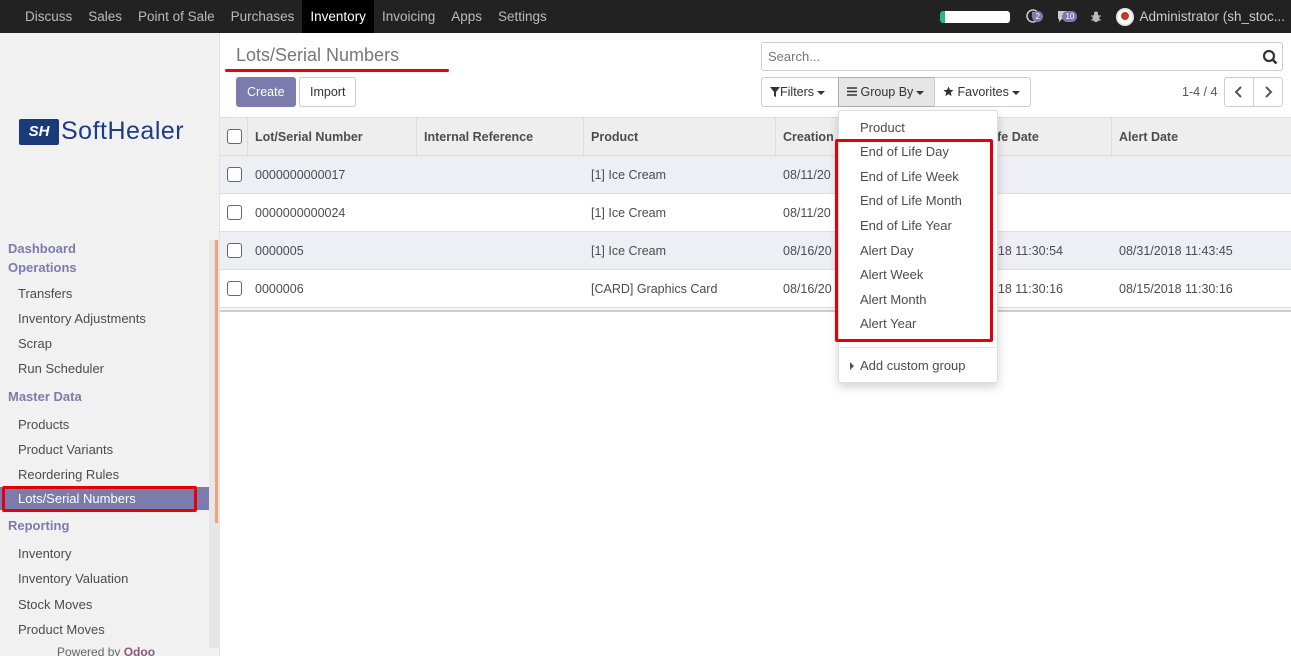 This screenshot has width=1291, height=656. Describe the element at coordinates (338, 16) in the screenshot. I see `menu-inventory: Inventory` at that location.